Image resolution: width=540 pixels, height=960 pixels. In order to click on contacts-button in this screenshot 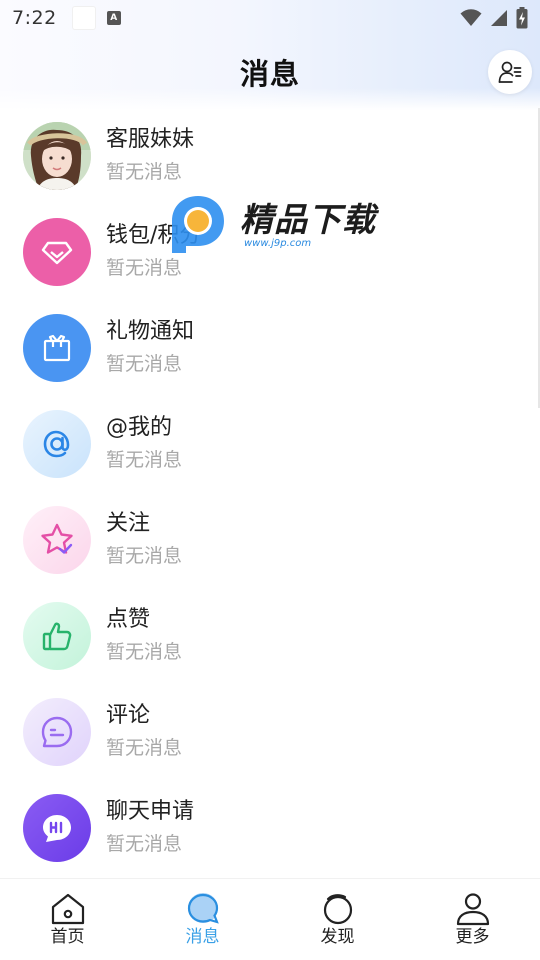, I will do `click(510, 72)`.